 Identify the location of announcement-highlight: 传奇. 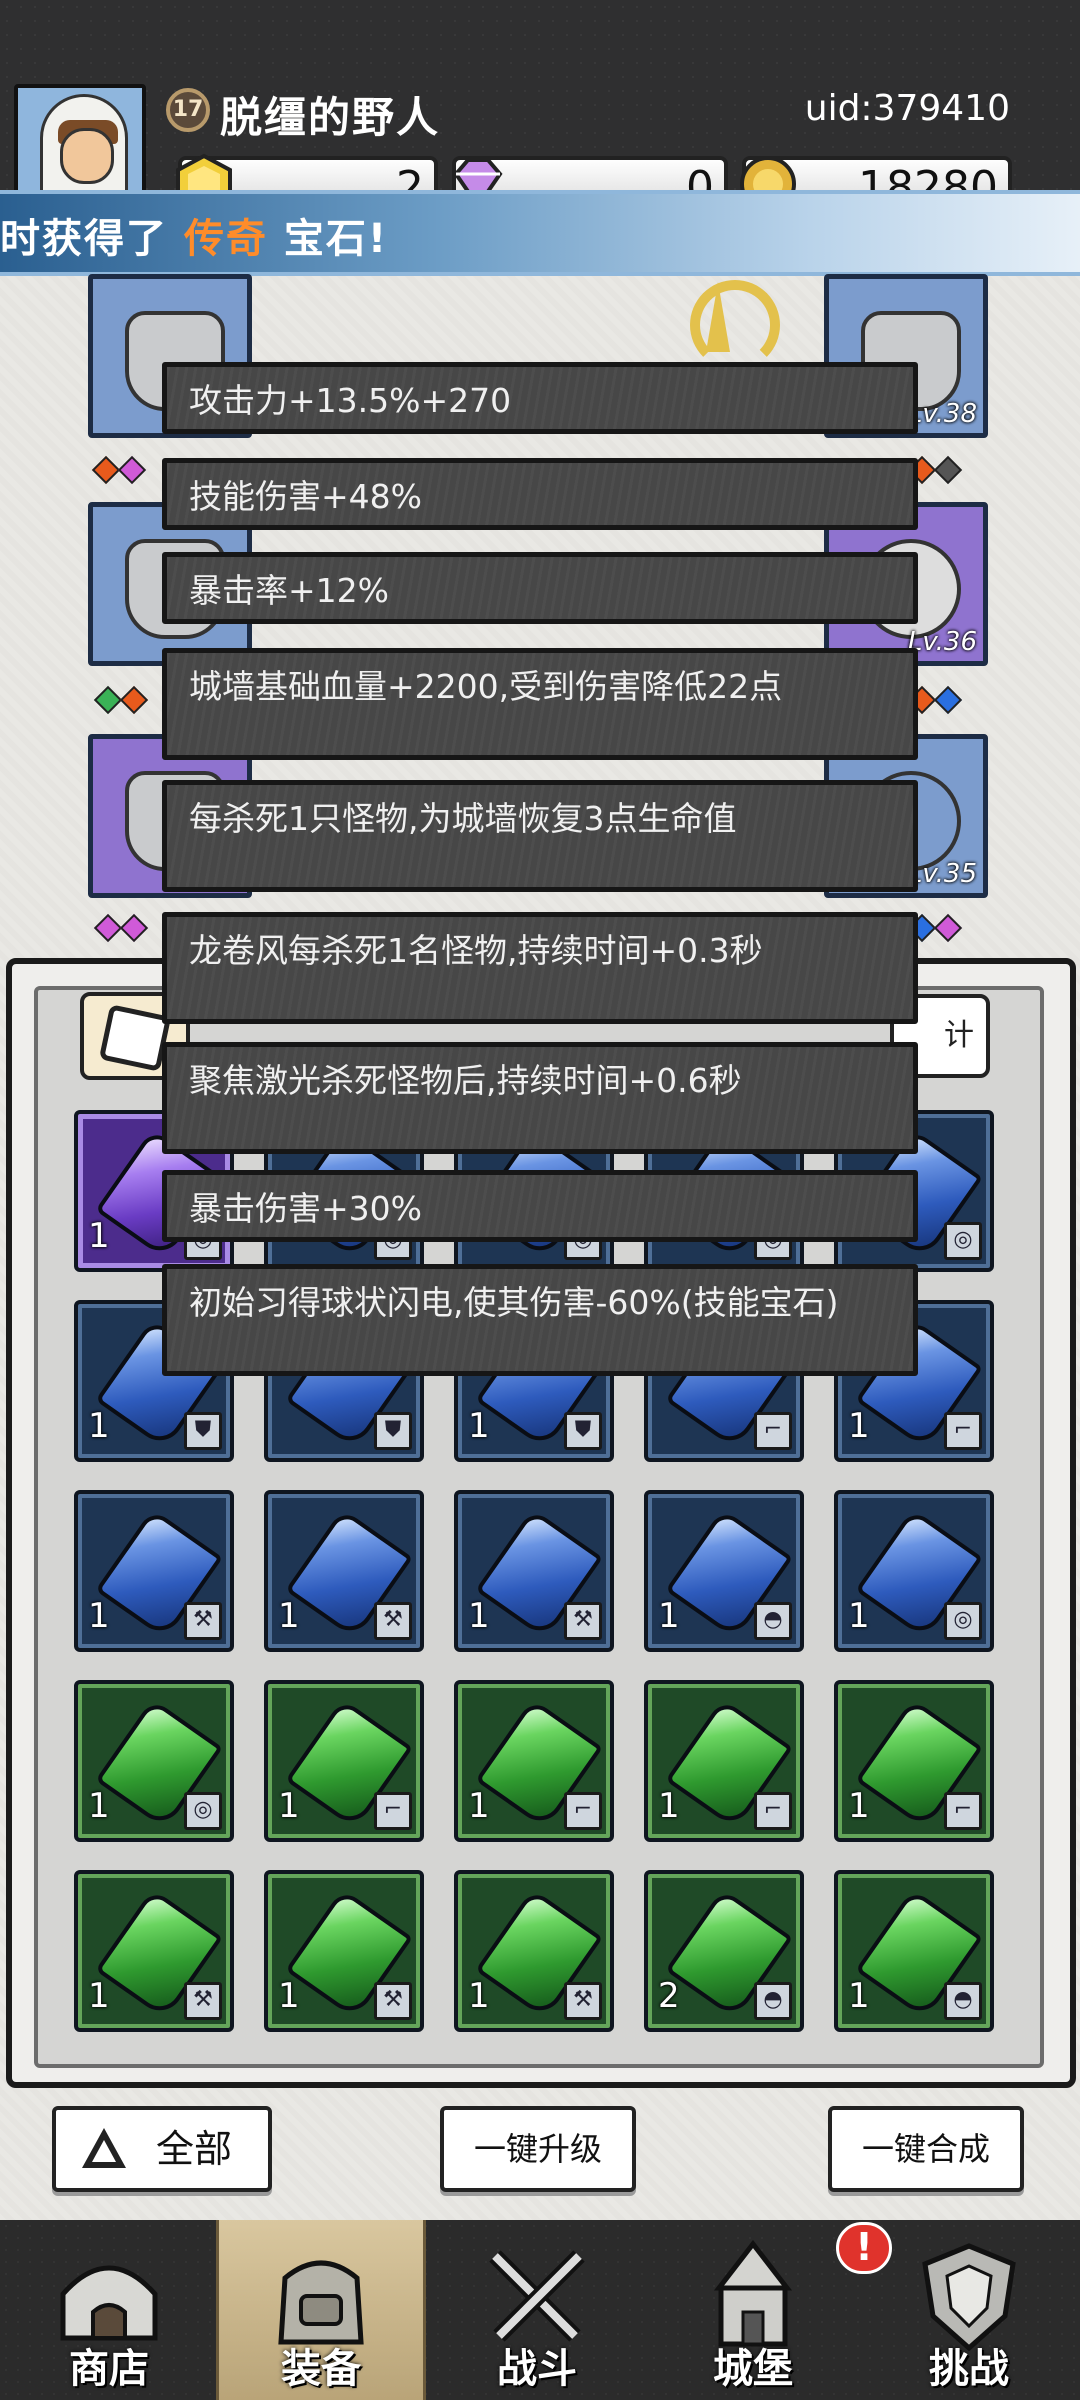
(225, 239).